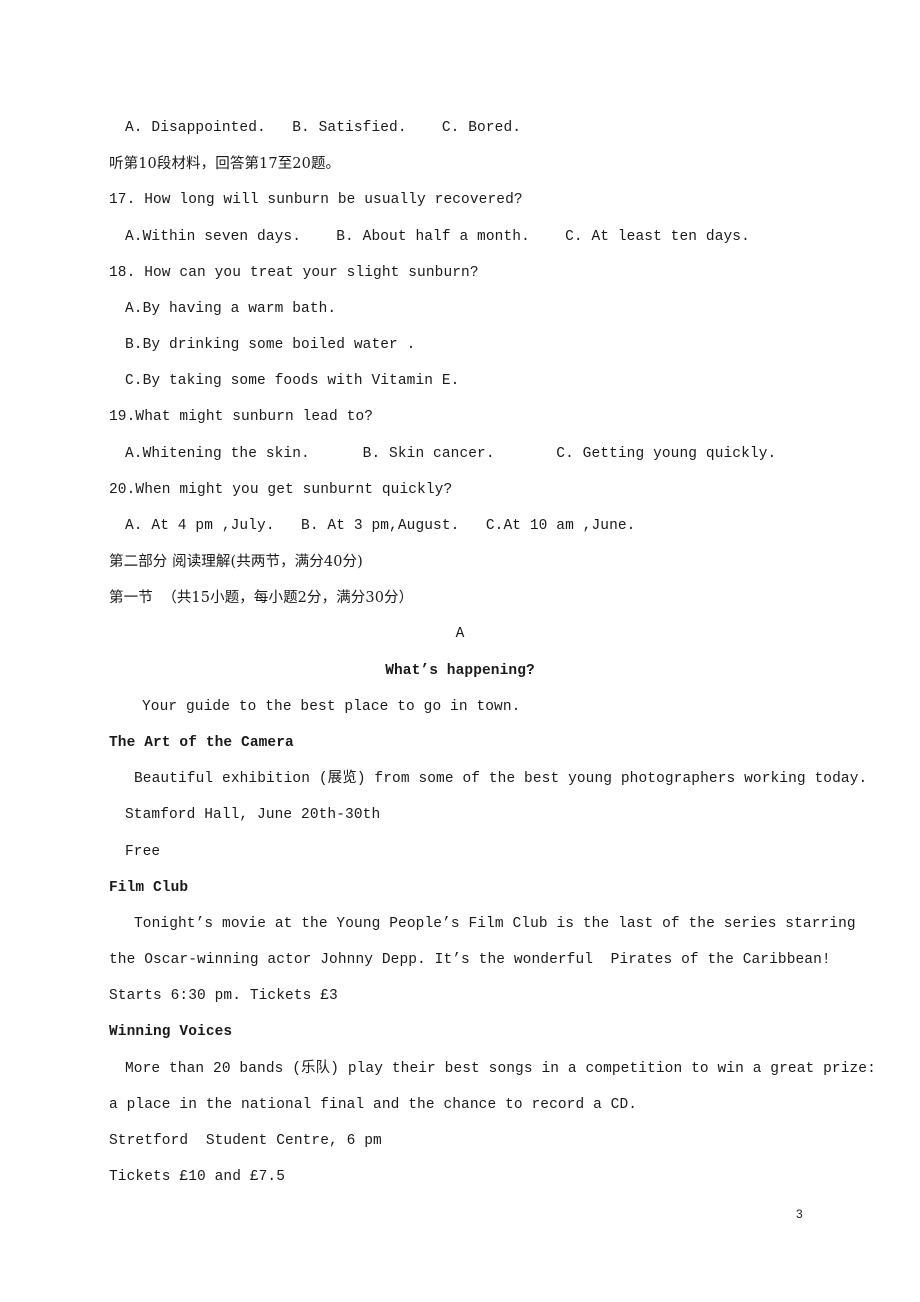  What do you see at coordinates (171, 1032) in the screenshot?
I see `event-title: Winning Voices` at bounding box center [171, 1032].